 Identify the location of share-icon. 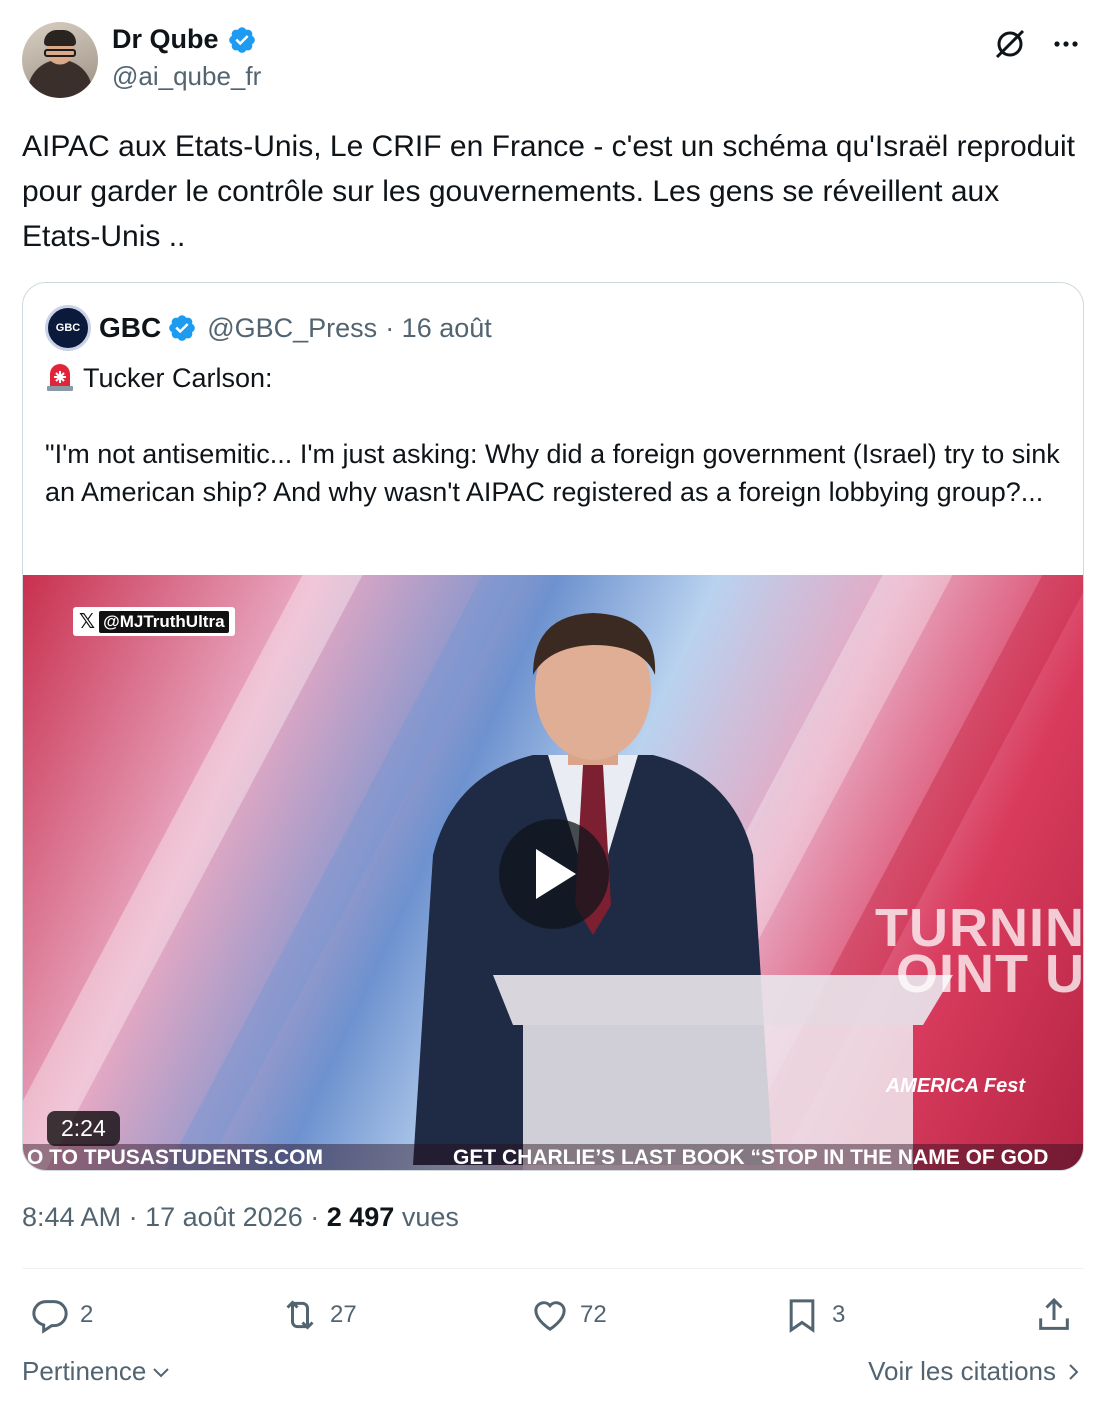
(1054, 1313).